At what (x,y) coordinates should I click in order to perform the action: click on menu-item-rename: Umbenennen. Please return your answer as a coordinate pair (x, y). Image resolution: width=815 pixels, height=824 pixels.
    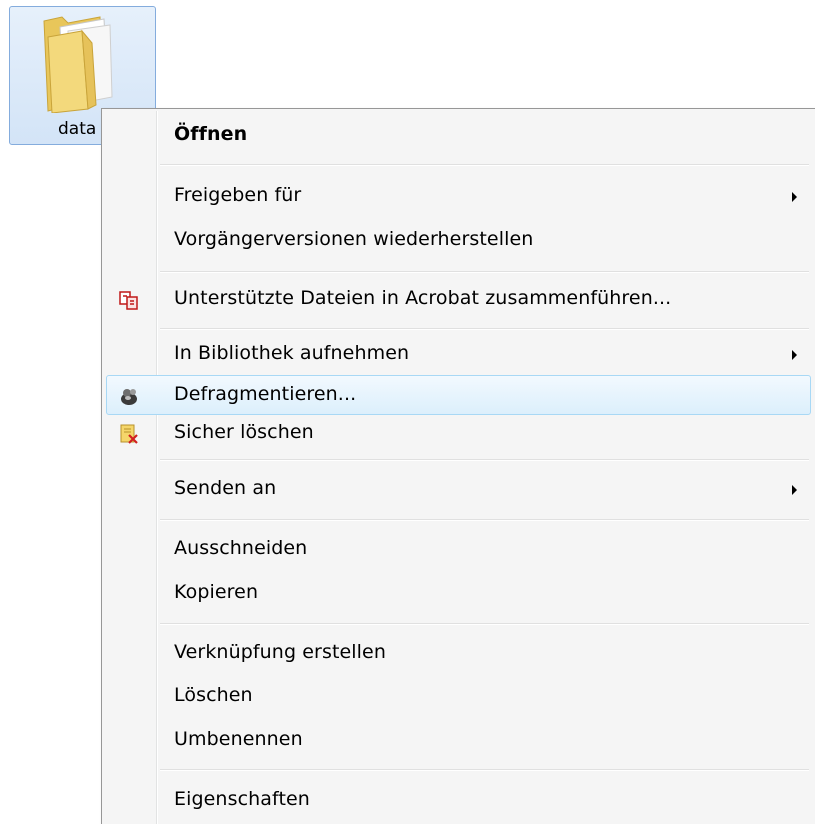
    Looking at the image, I should click on (458, 740).